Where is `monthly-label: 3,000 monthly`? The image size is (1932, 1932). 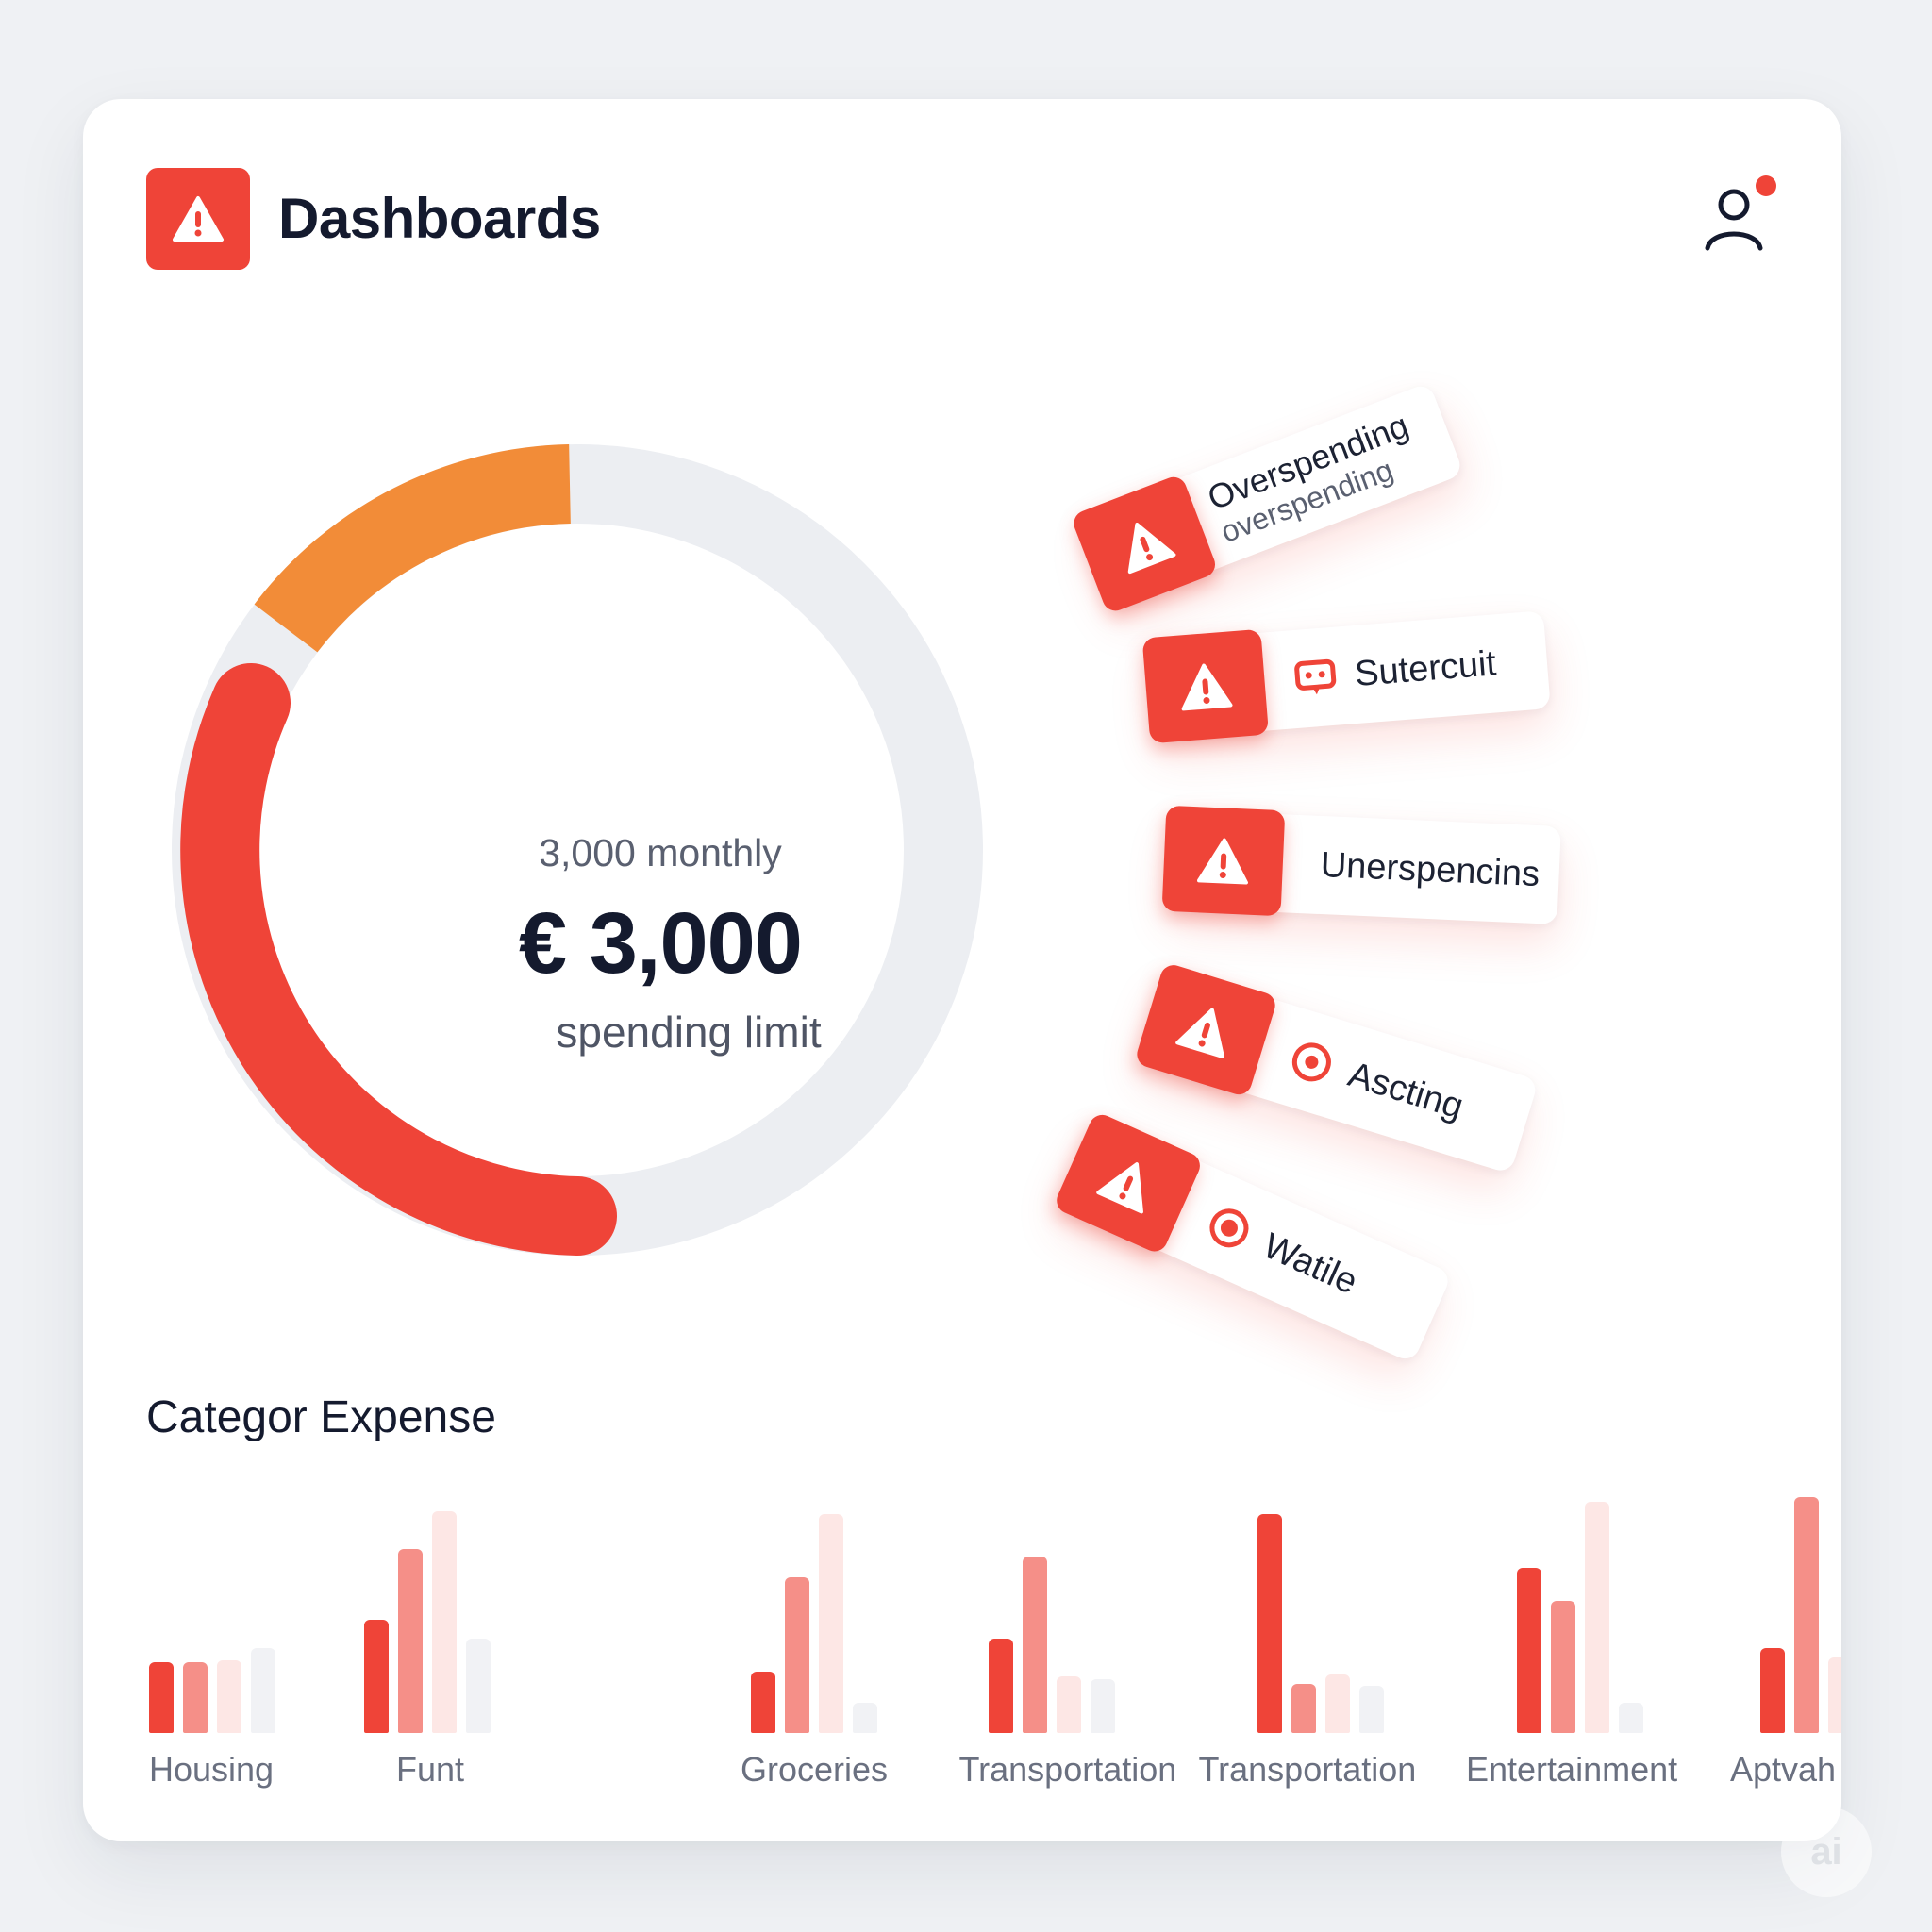 monthly-label: 3,000 monthly is located at coordinates (660, 853).